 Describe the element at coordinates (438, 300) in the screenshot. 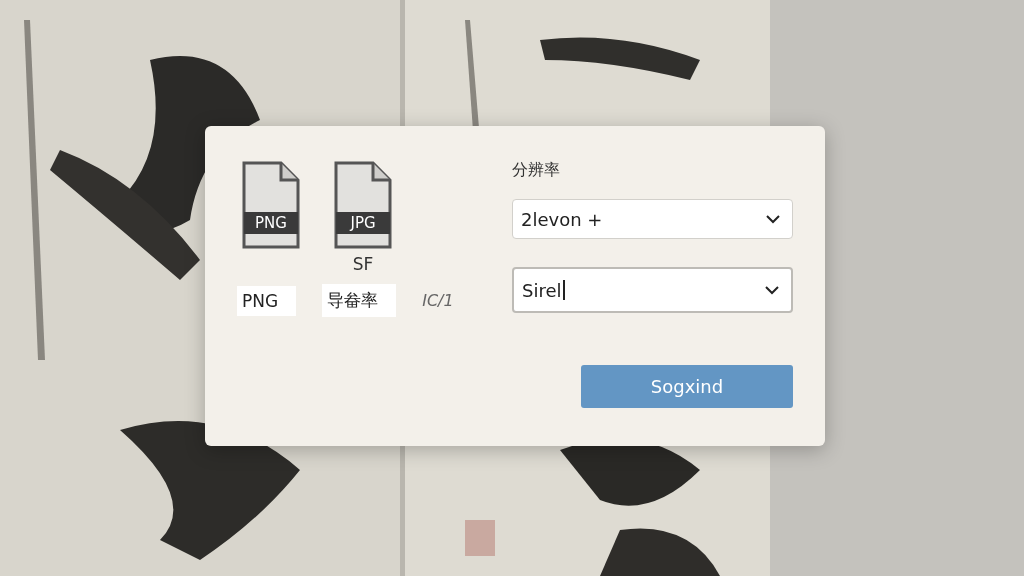

I see `option-label: IC/1` at that location.